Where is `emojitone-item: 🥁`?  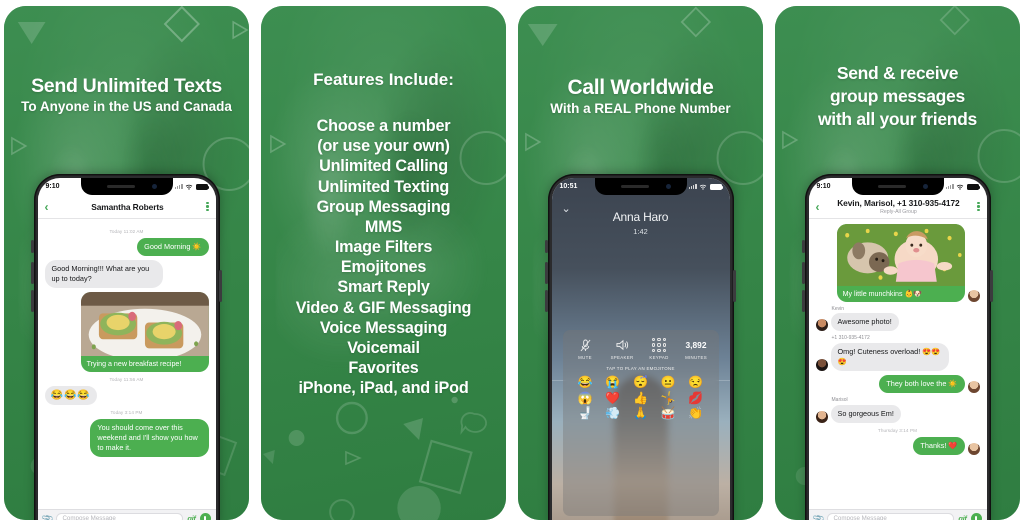
emojitone-item: 🥁 is located at coordinates (668, 413).